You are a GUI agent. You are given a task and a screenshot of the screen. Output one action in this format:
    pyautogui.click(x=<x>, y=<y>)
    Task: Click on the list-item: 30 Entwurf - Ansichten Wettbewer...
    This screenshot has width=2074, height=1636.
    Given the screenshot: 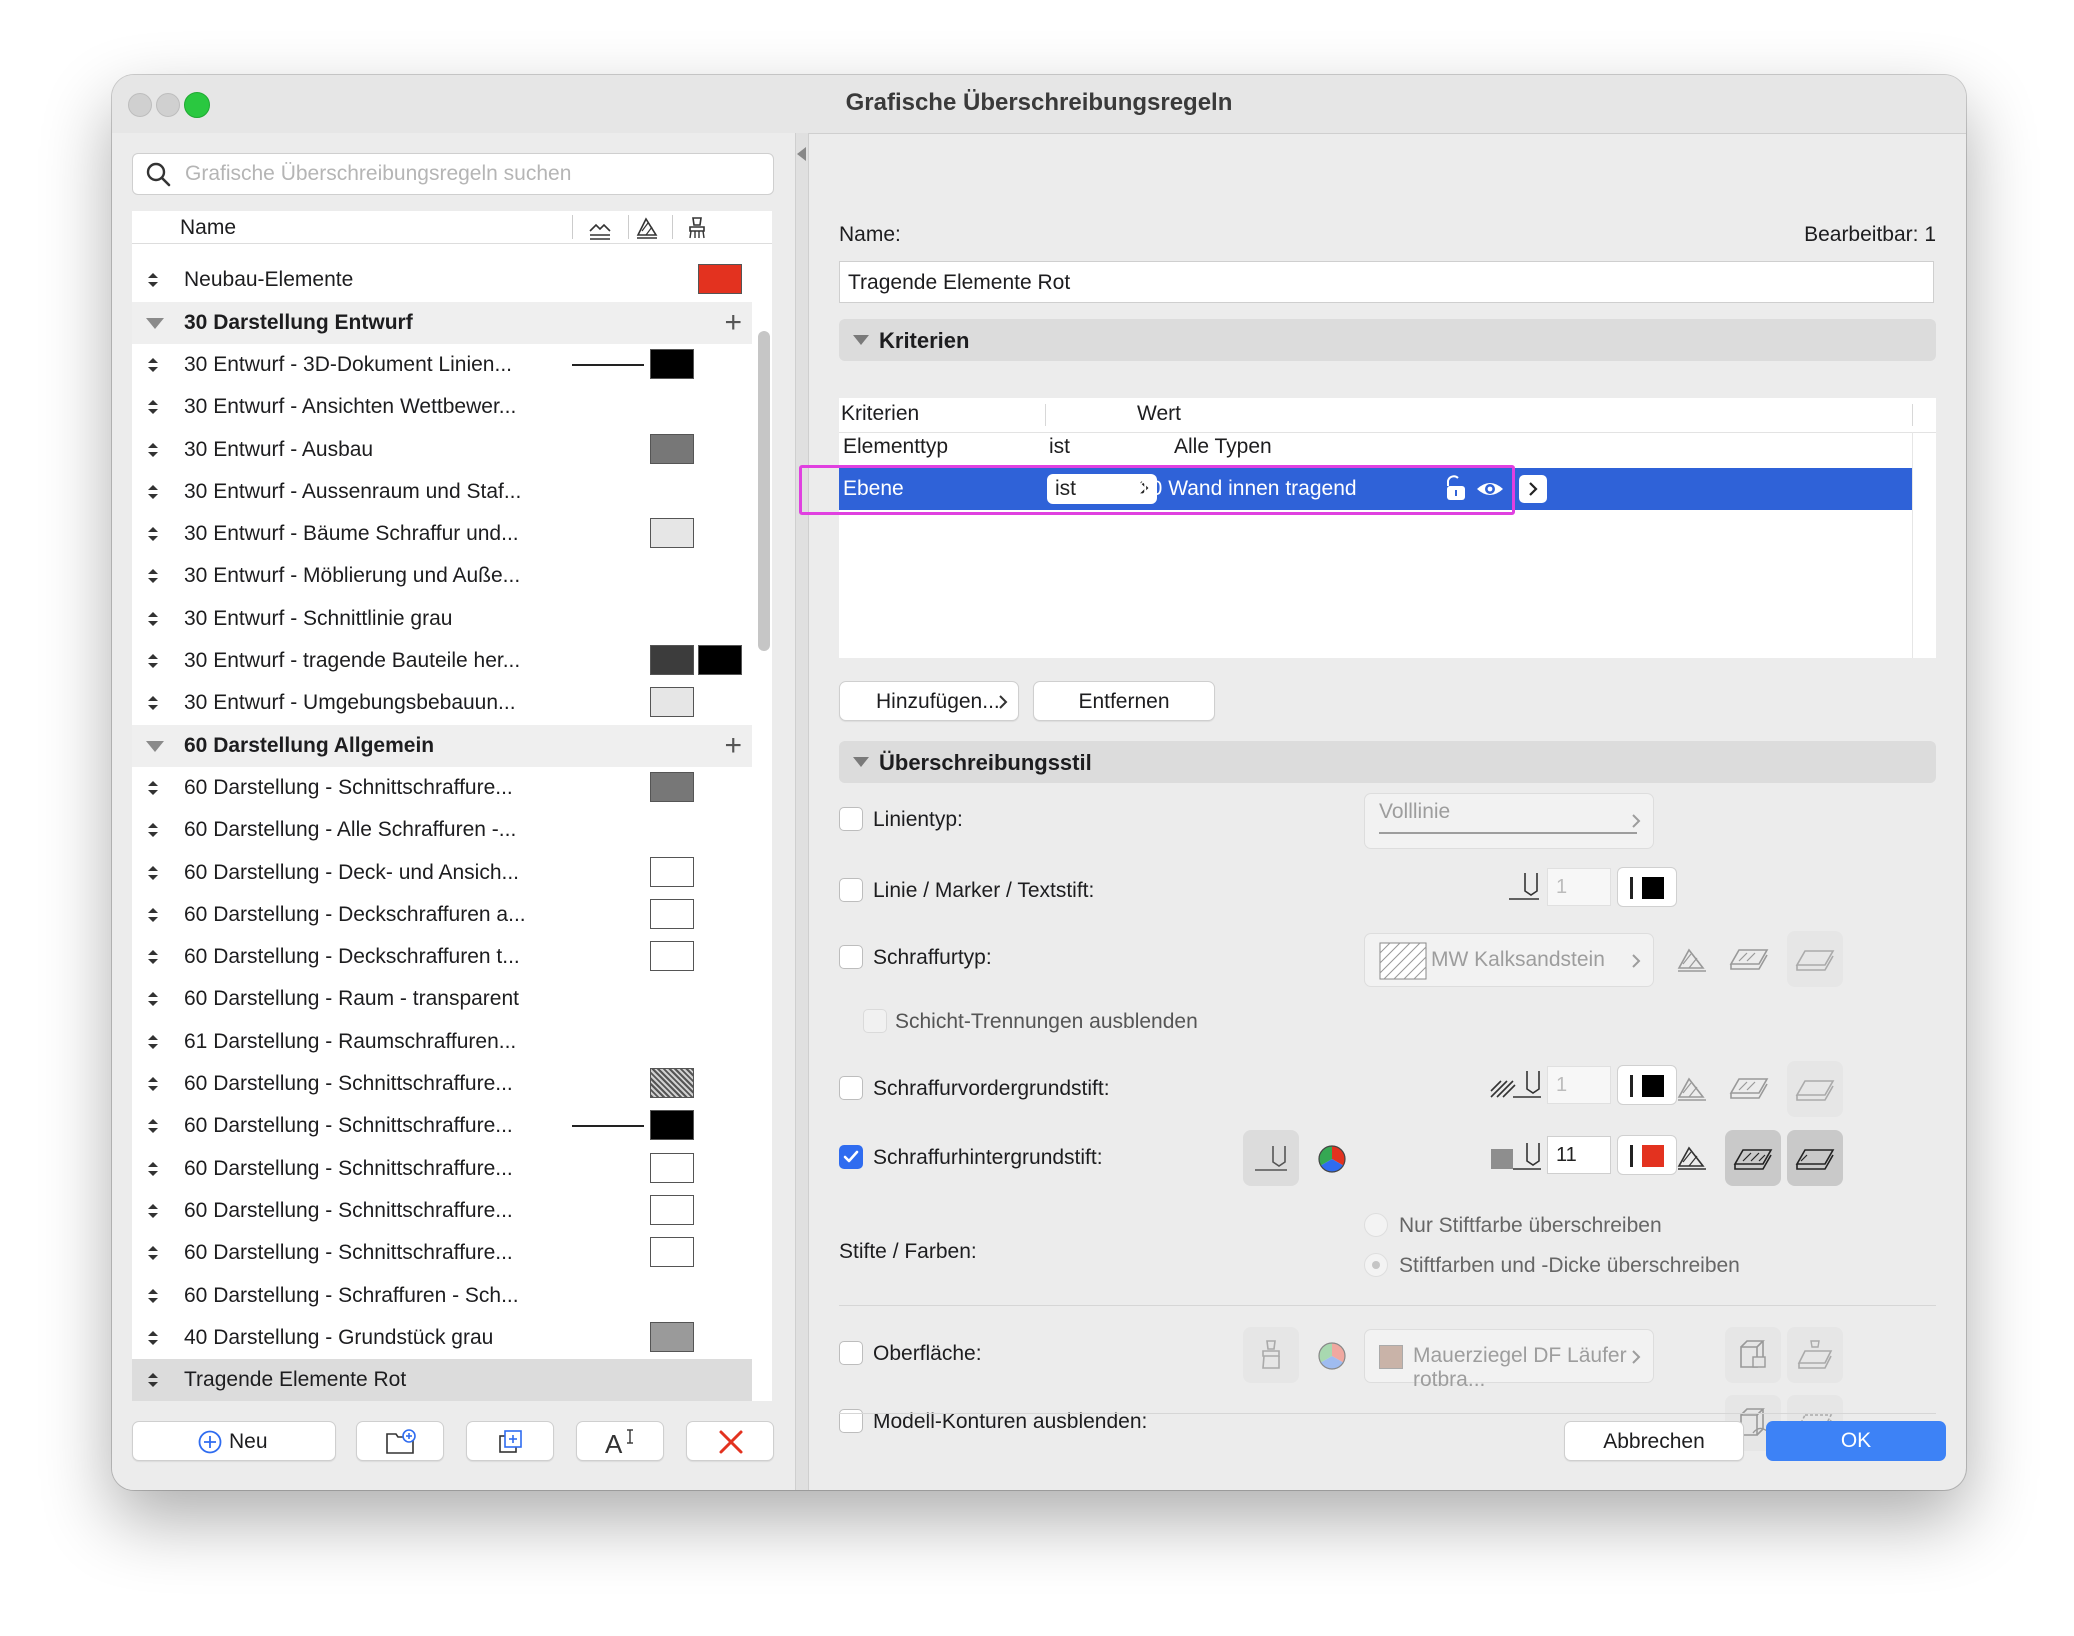 What is the action you would take?
    pyautogui.click(x=442, y=407)
    